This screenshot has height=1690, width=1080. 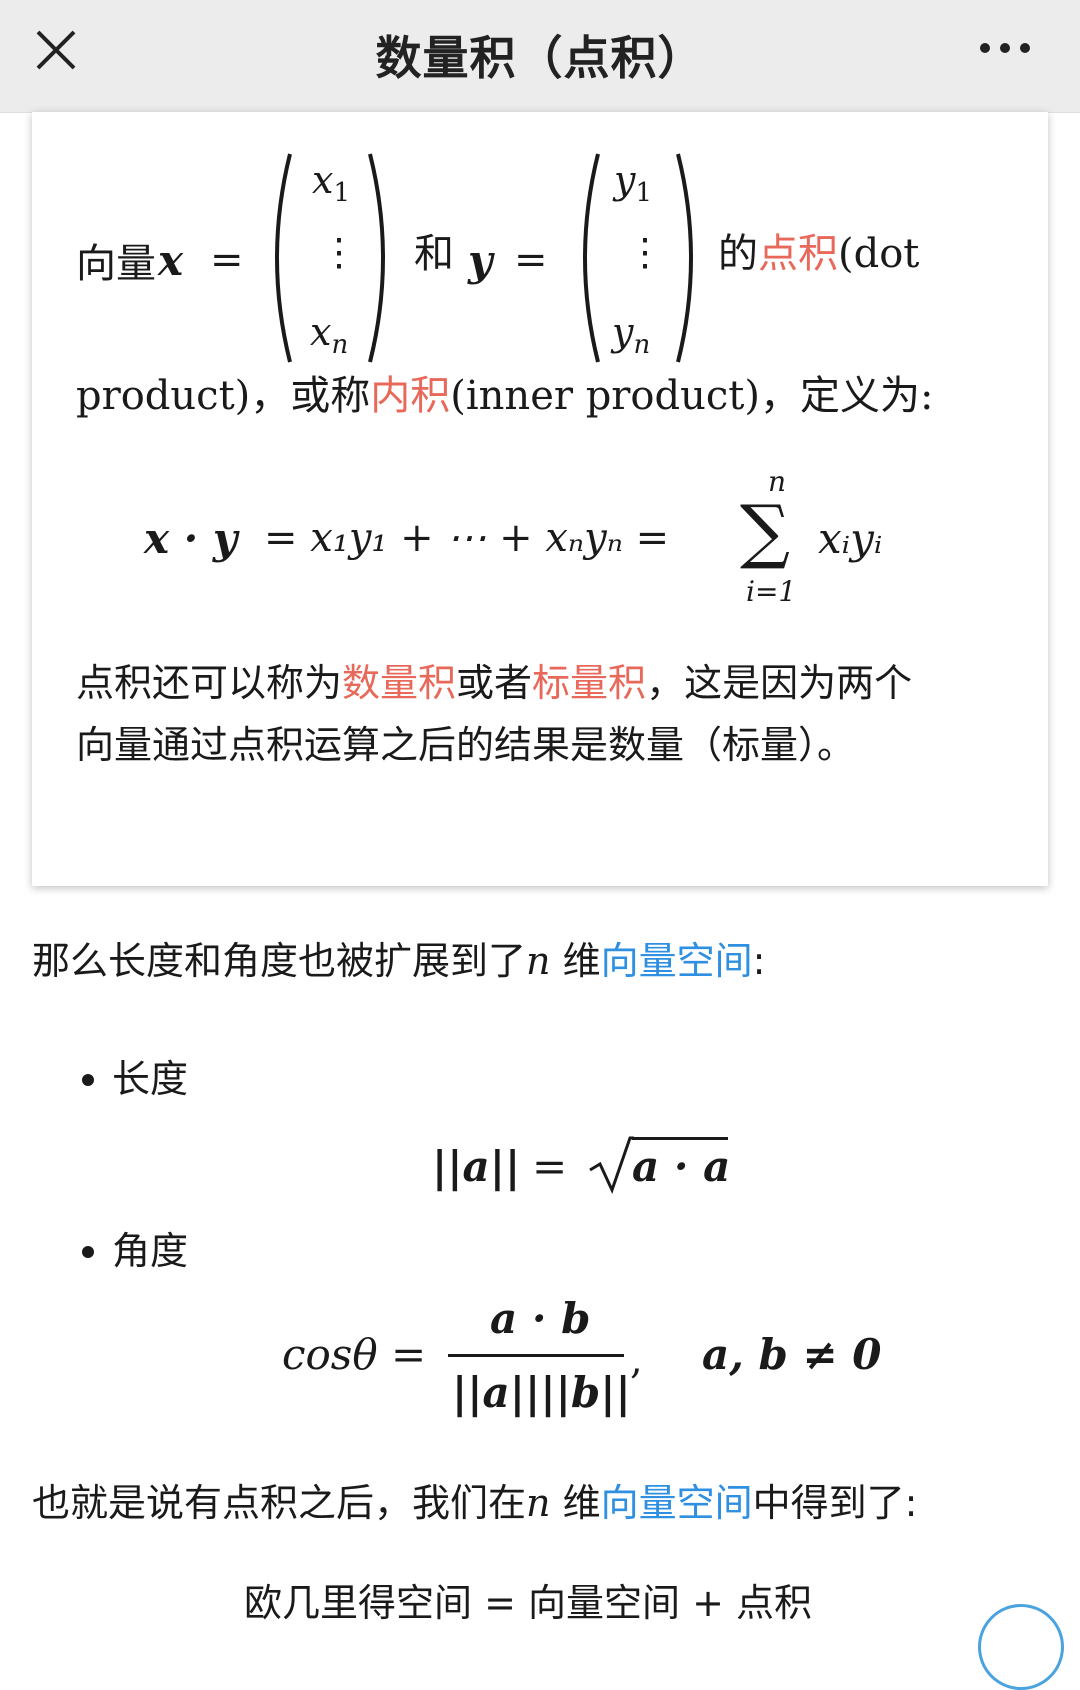 What do you see at coordinates (611, 1165) in the screenshot?
I see `sqrt-icon` at bounding box center [611, 1165].